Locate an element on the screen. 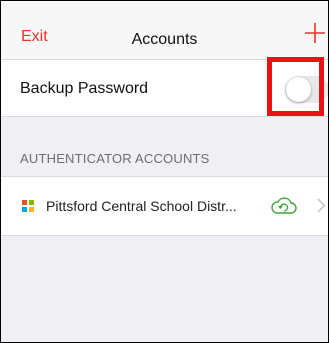 Image resolution: width=329 pixels, height=343 pixels. add-account-plus-icon is located at coordinates (315, 33).